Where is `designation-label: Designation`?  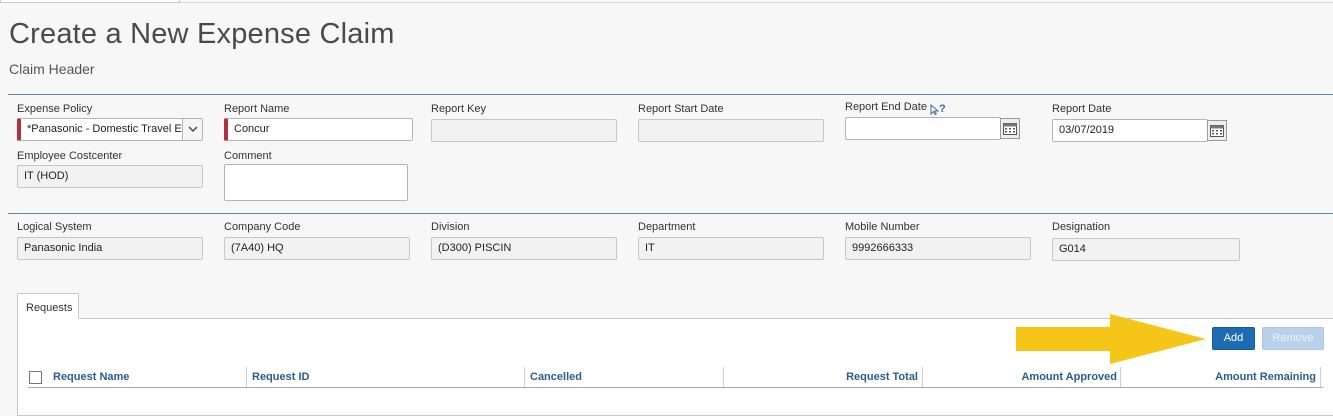 designation-label: Designation is located at coordinates (1081, 227).